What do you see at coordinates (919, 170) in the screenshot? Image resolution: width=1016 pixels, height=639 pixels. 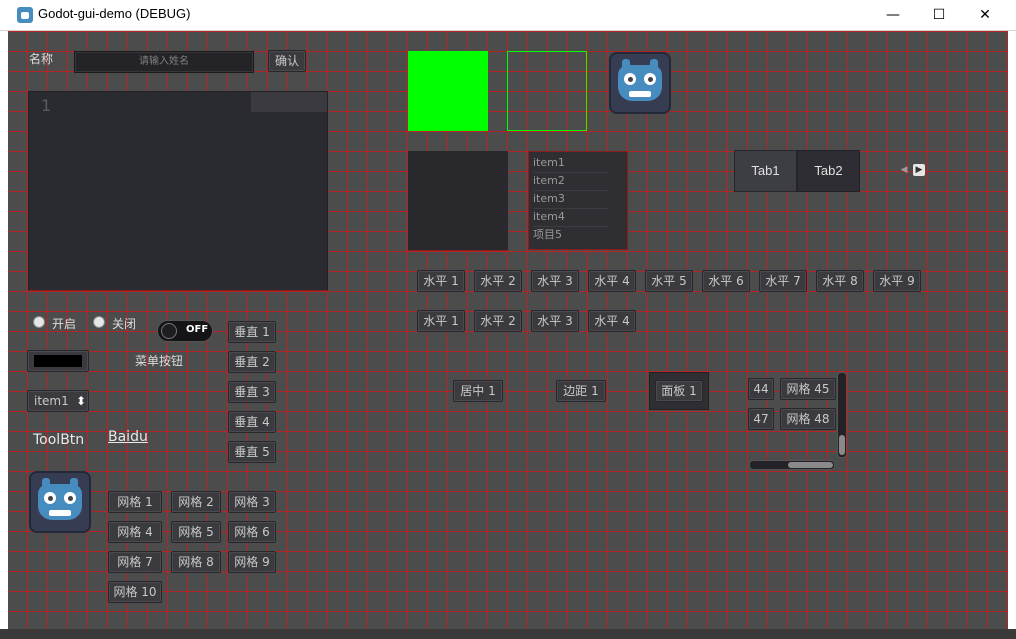 I see `tab-next-arrow-icon: ▶` at bounding box center [919, 170].